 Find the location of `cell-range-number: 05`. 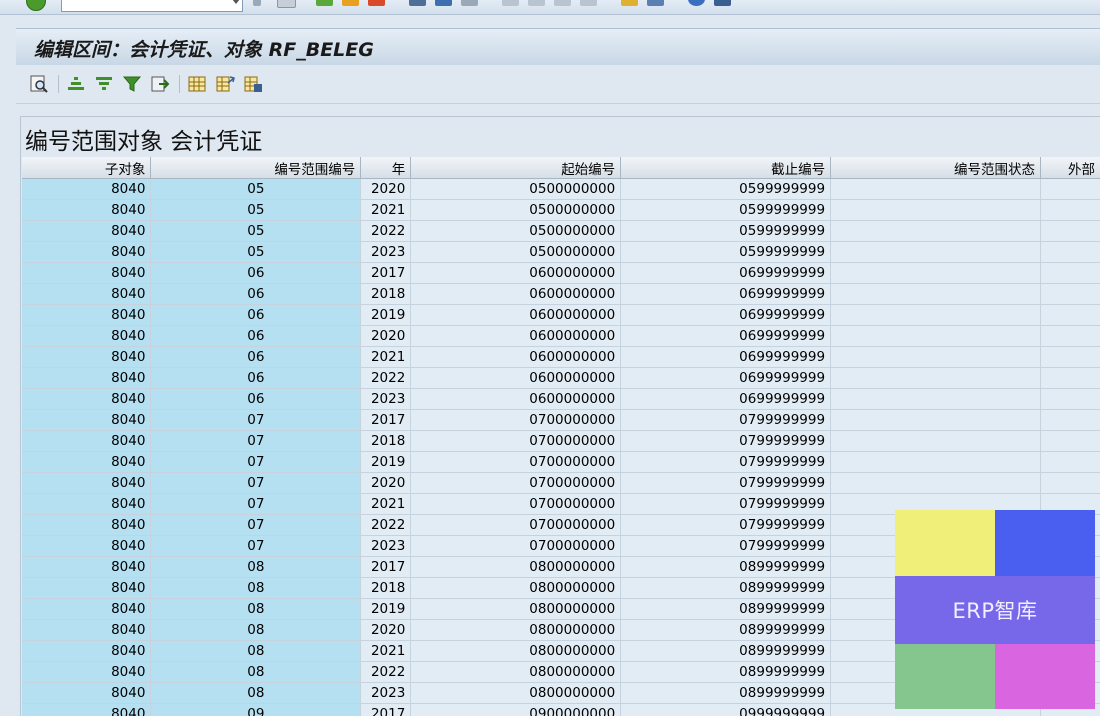

cell-range-number: 05 is located at coordinates (256, 231).